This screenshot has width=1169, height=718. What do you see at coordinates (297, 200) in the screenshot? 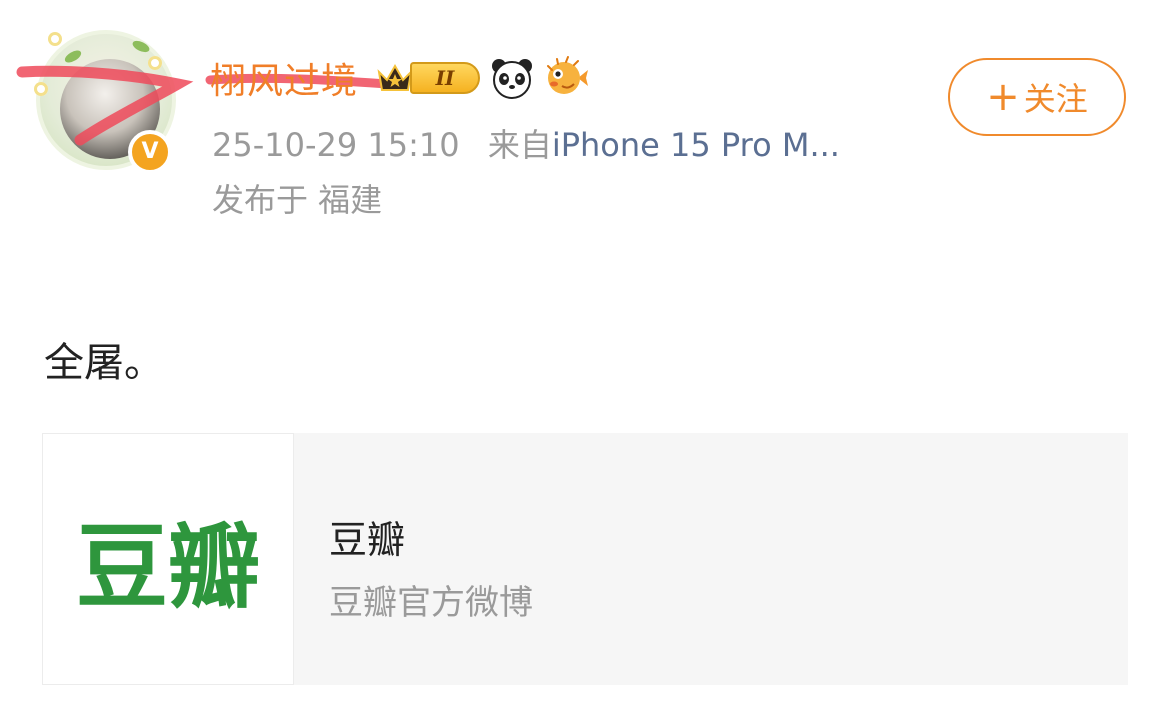
I see `post-location: 发布于 福建` at bounding box center [297, 200].